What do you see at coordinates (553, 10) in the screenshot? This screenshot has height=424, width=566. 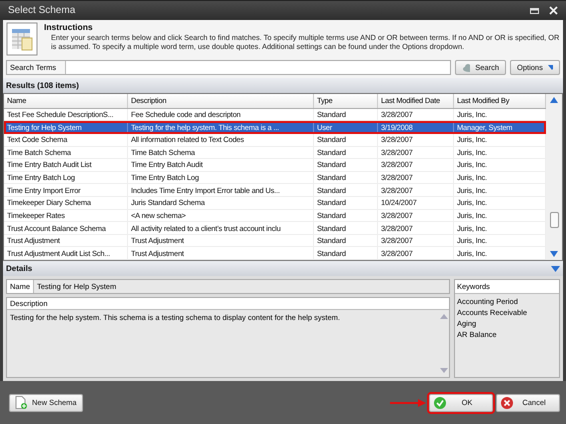 I see `close-icon` at bounding box center [553, 10].